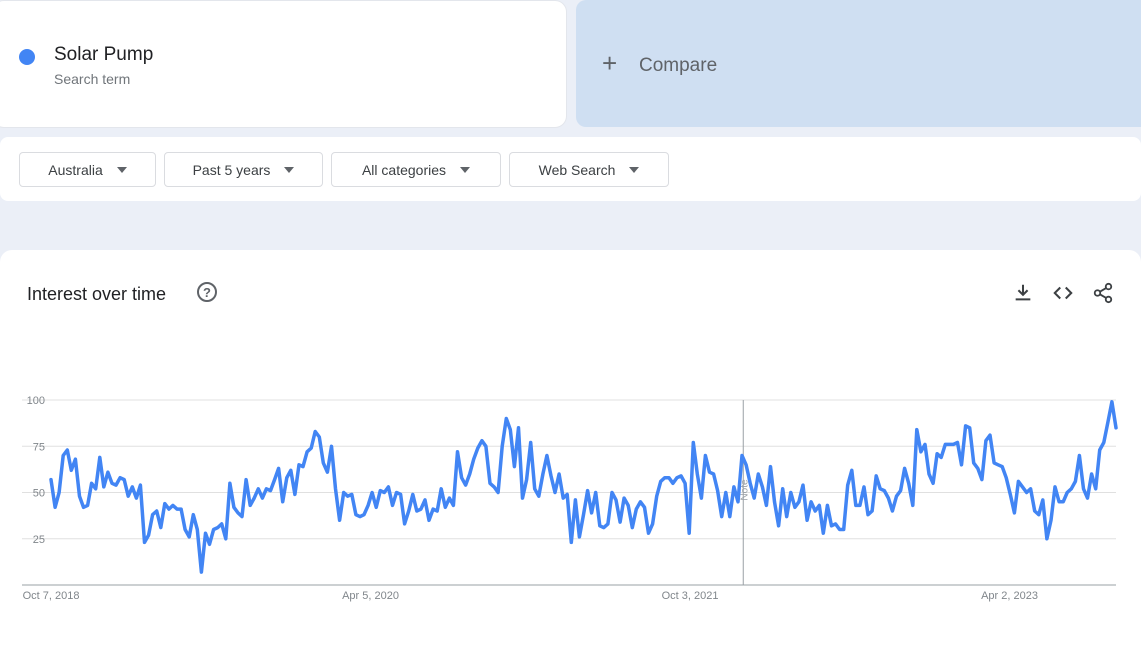  What do you see at coordinates (39, 494) in the screenshot?
I see `y-tick-label: 50` at bounding box center [39, 494].